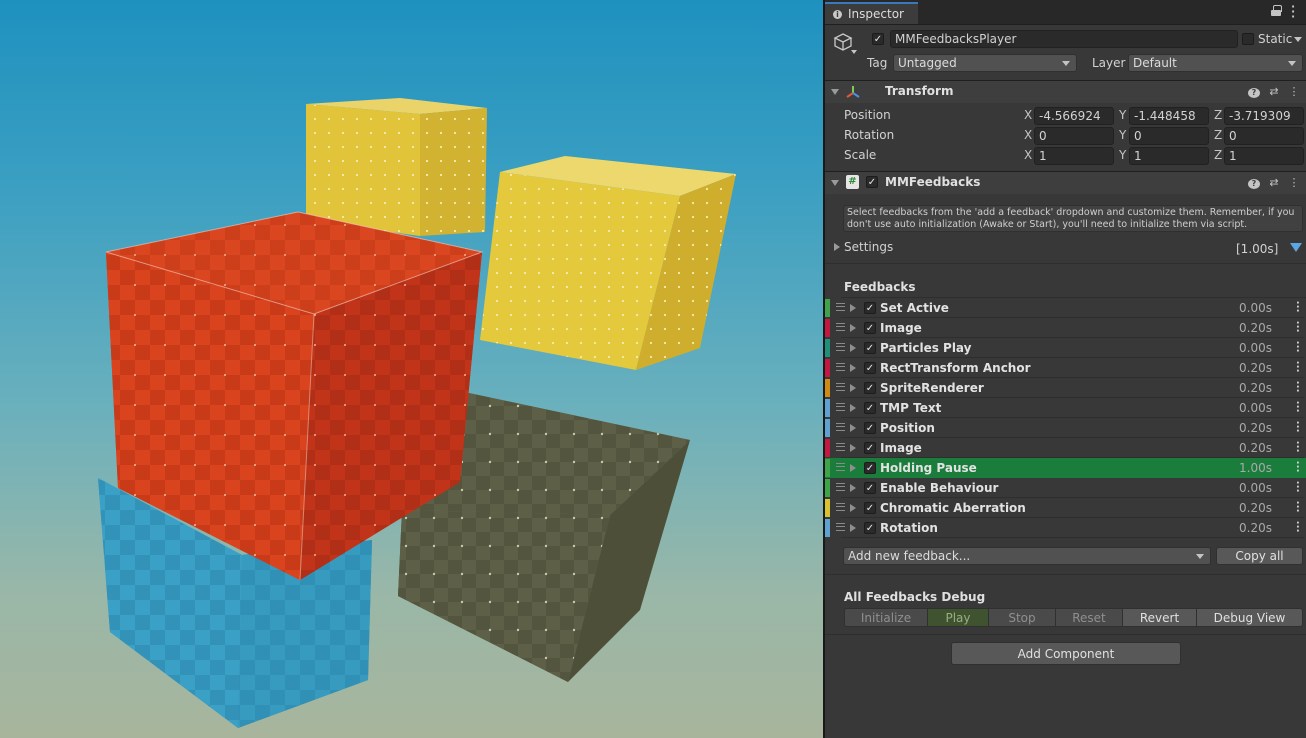 The height and width of the screenshot is (738, 1306). What do you see at coordinates (1074, 136) in the screenshot?
I see `rotation-x-field: 0` at bounding box center [1074, 136].